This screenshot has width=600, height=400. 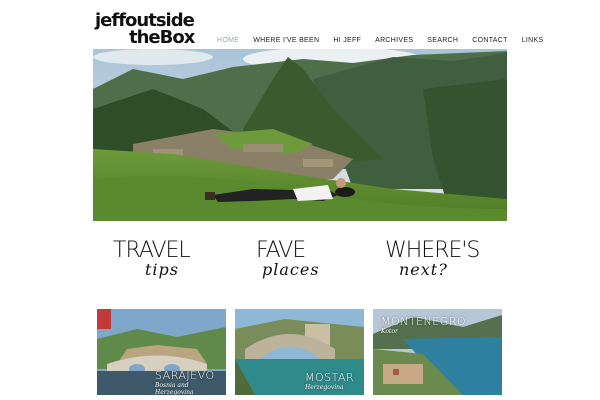 What do you see at coordinates (185, 375) in the screenshot?
I see `thumb-title: SARAJEVO` at bounding box center [185, 375].